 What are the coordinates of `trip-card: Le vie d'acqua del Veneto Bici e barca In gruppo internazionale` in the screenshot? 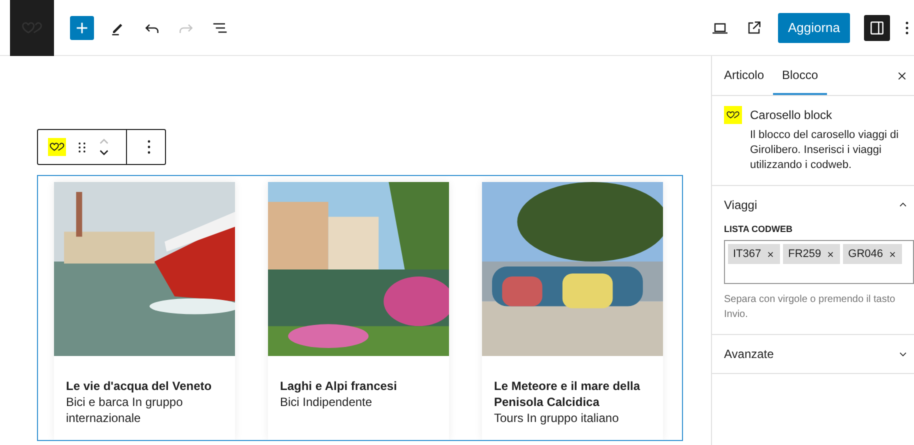 It's located at (144, 311).